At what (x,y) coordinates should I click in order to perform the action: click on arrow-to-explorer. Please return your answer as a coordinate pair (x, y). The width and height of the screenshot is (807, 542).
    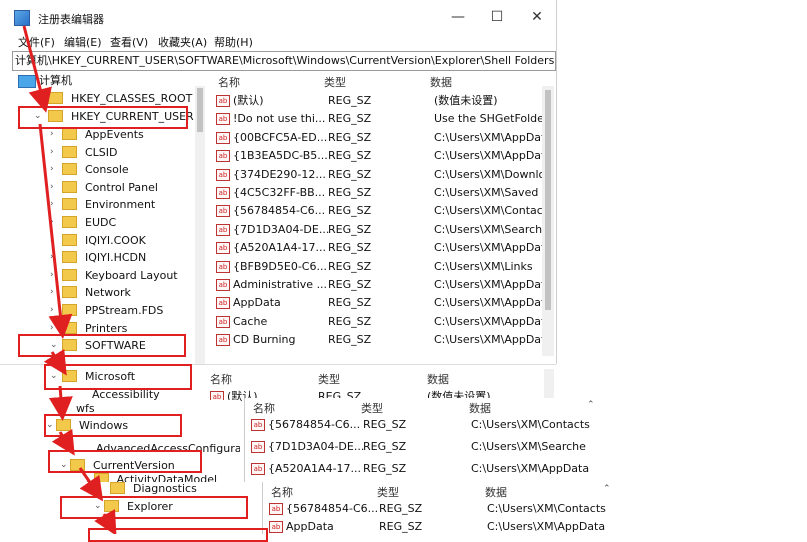
    Looking at the image, I should click on (91, 484).